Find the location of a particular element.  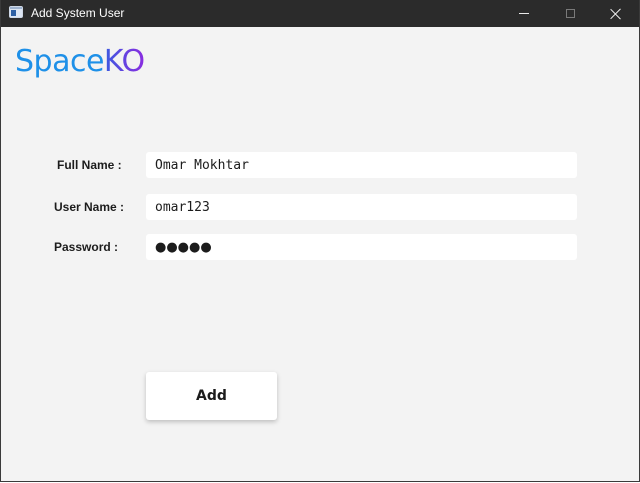

password-masked-value: ●●●●● is located at coordinates (183, 247).